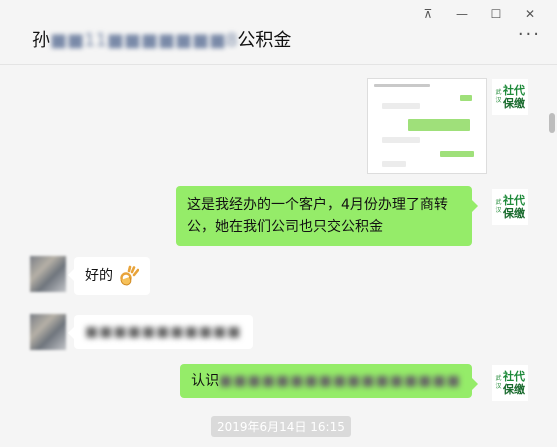  I want to click on chat-title-prefix: 孙, so click(41, 40).